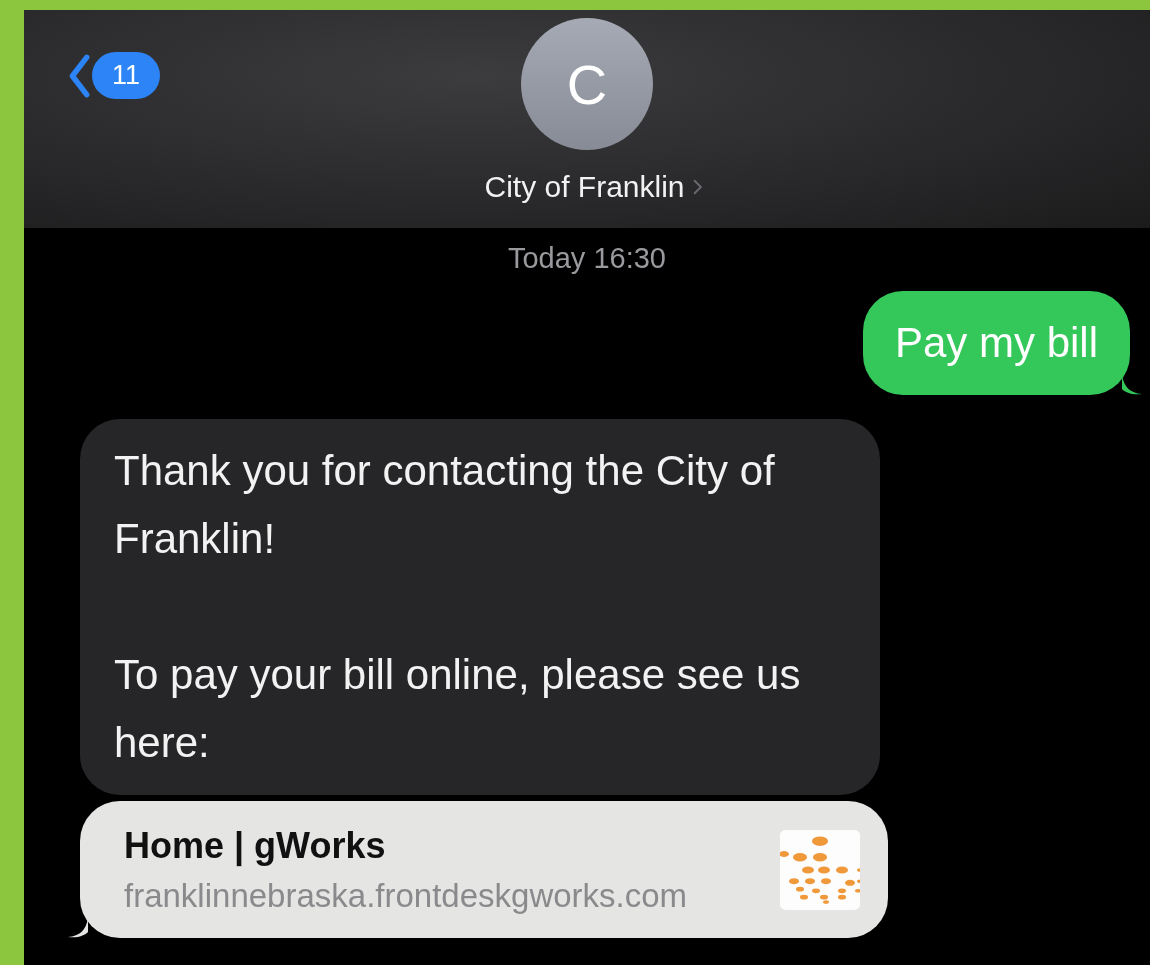 This screenshot has height=965, width=1150. I want to click on message-timestamp: Today 16:30, so click(587, 258).